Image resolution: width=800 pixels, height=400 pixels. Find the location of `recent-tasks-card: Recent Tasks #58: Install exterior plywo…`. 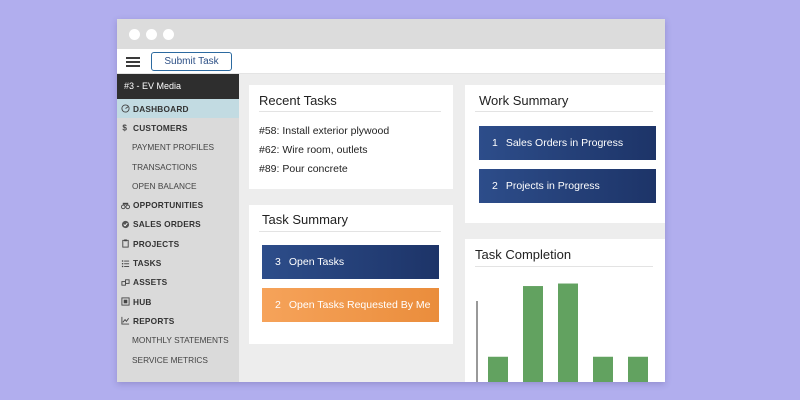

recent-tasks-card: Recent Tasks #58: Install exterior plywo… is located at coordinates (351, 137).